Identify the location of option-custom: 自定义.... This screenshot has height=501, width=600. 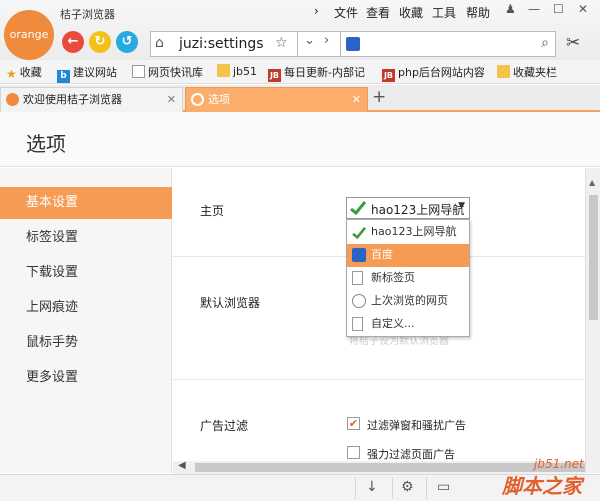
(408, 324).